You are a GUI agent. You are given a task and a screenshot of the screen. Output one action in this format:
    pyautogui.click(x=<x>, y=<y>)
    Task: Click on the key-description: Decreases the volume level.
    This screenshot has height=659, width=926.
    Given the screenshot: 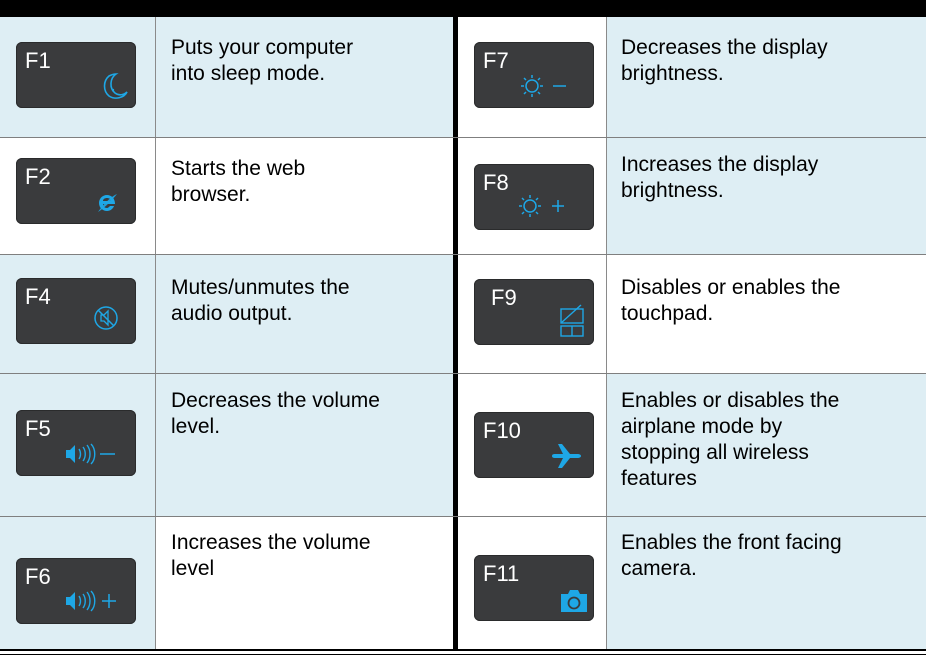 What is the action you would take?
    pyautogui.click(x=275, y=413)
    